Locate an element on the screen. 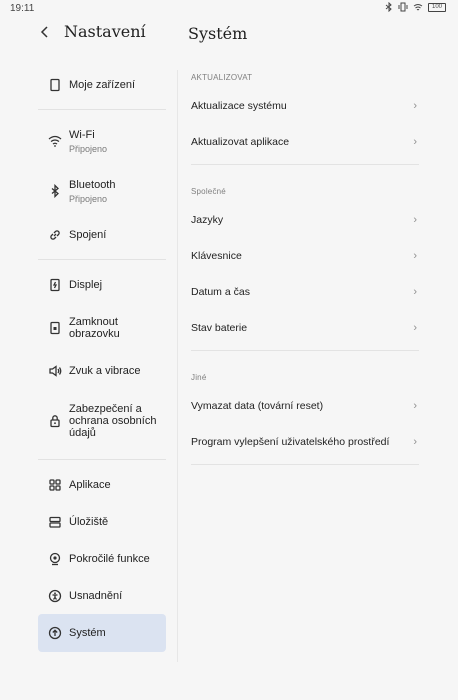 The width and height of the screenshot is (458, 700). sidebar-item-text: Usnadnění is located at coordinates (95, 596).